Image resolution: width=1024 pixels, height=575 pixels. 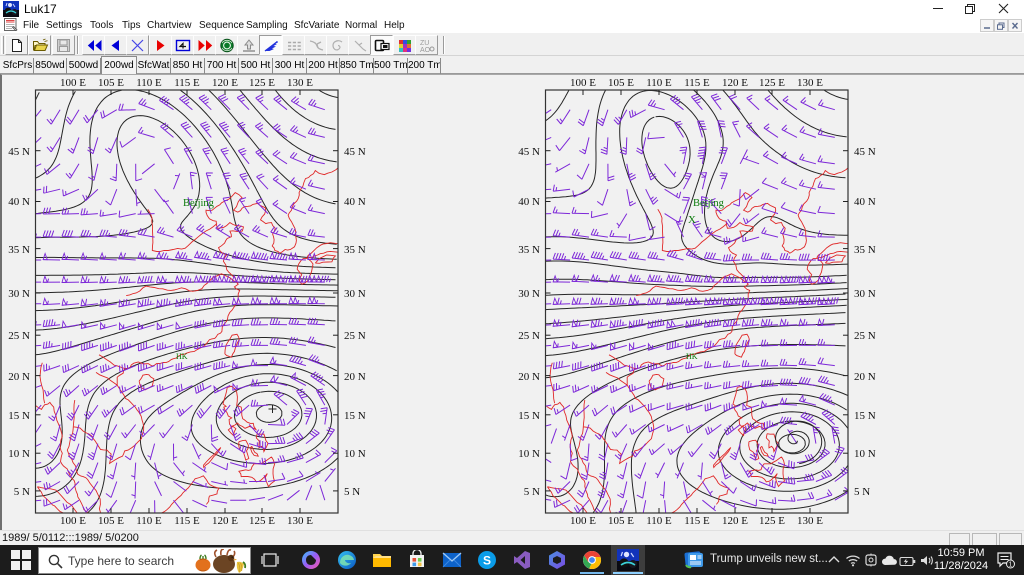 I want to click on svg-text: X, so click(x=692, y=220).